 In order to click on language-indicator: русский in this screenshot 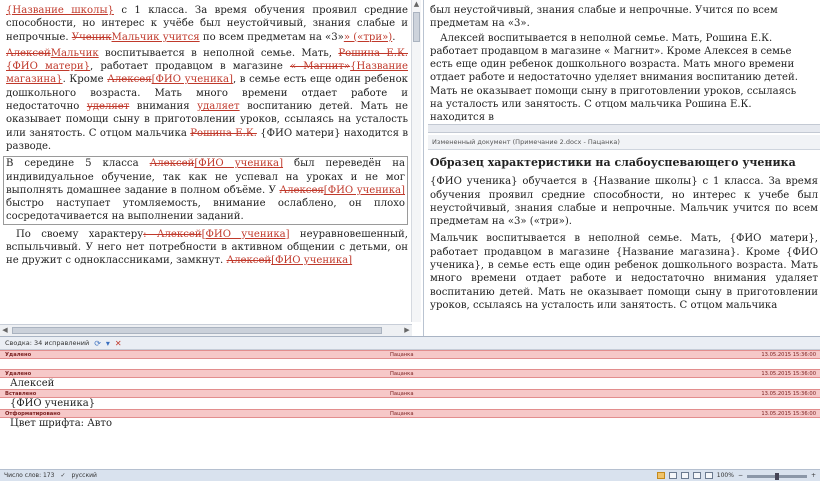, I will do `click(83, 475)`.